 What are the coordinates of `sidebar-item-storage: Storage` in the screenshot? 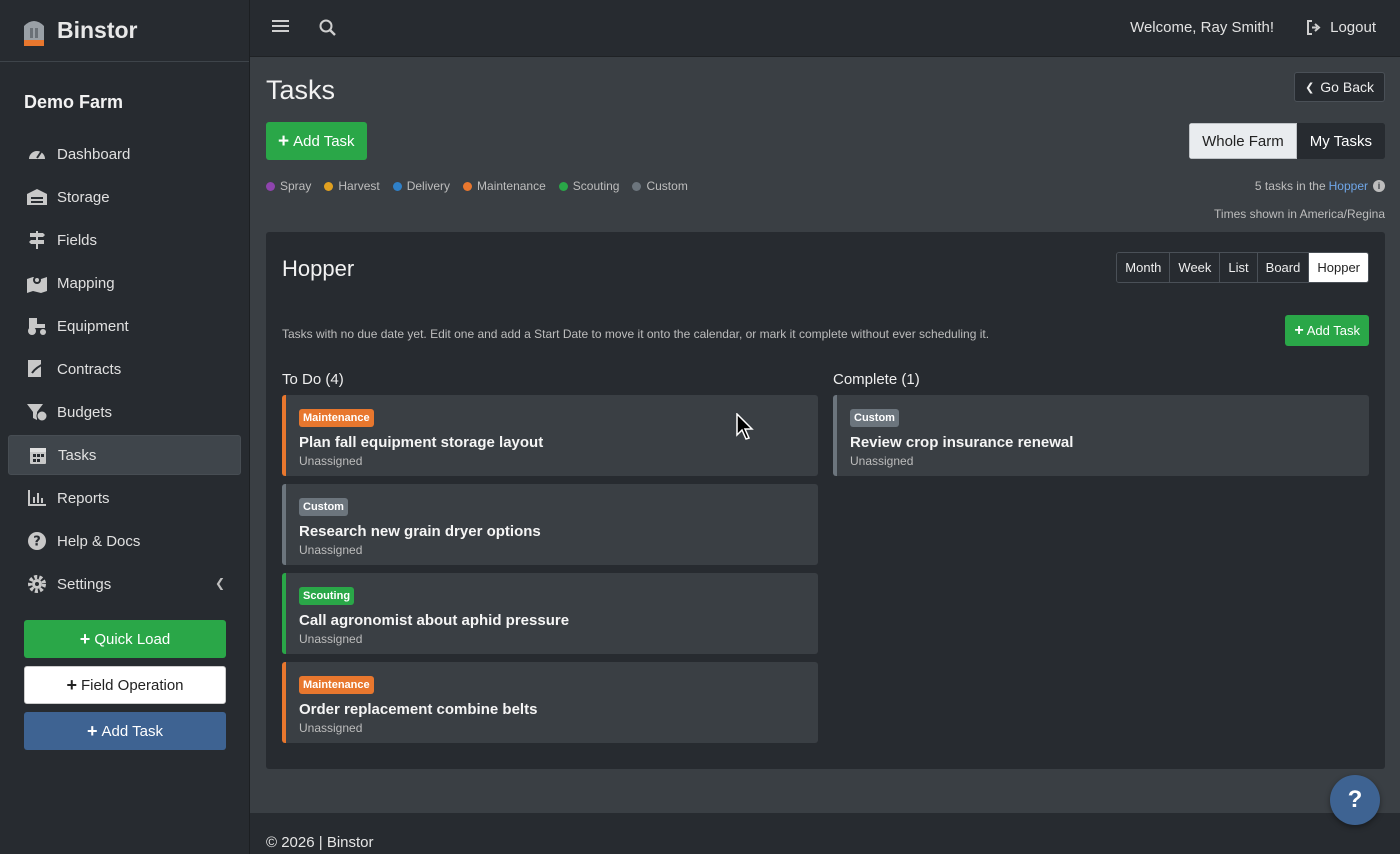 It's located at (124, 197).